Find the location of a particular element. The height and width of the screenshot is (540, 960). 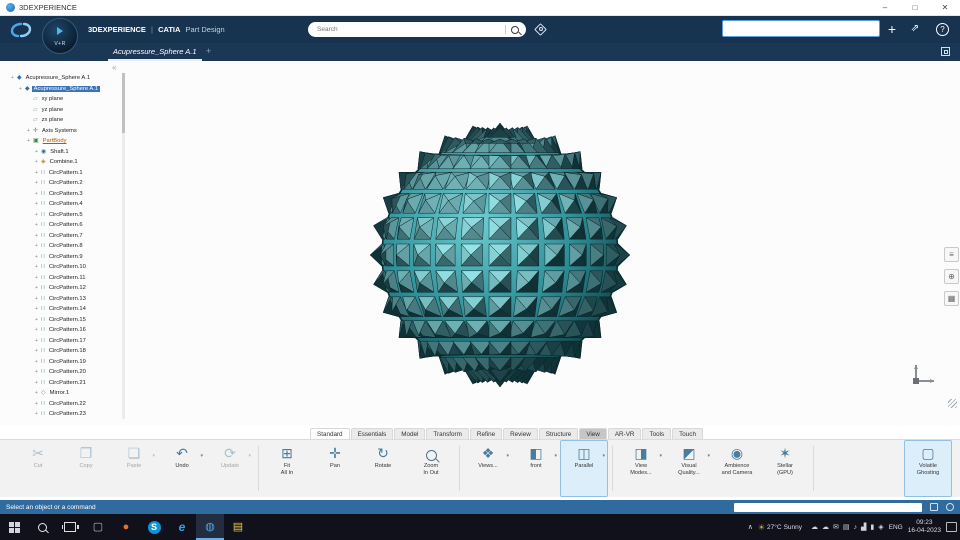

ribbon-button-paste: ❏ ▾ Paste is located at coordinates (134, 468).